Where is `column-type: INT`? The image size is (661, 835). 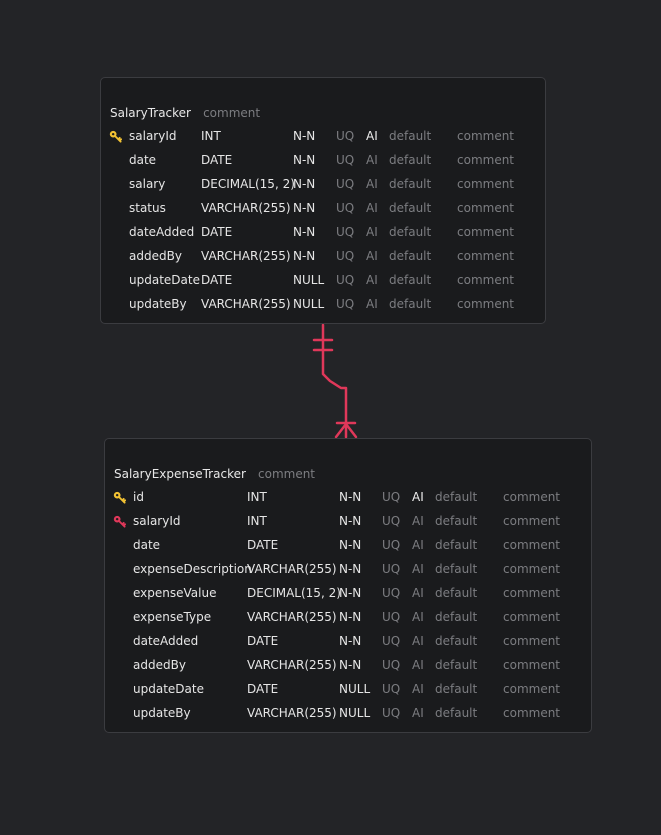
column-type: INT is located at coordinates (211, 136).